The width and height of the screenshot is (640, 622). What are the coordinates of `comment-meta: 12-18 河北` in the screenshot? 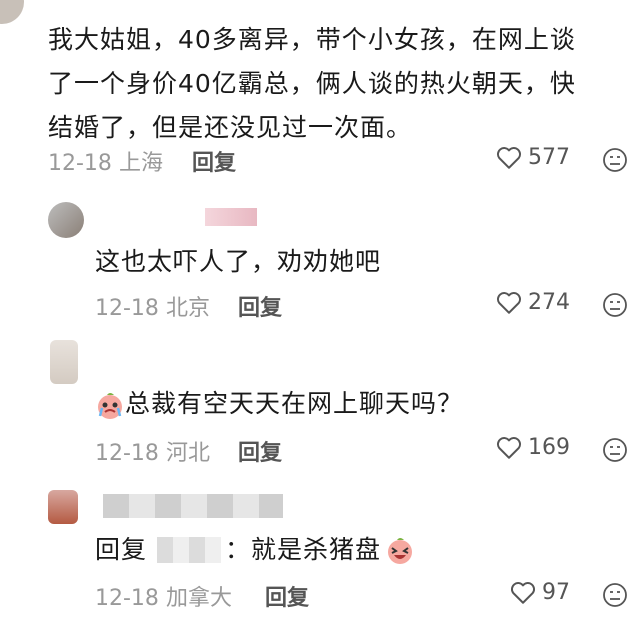 It's located at (152, 451).